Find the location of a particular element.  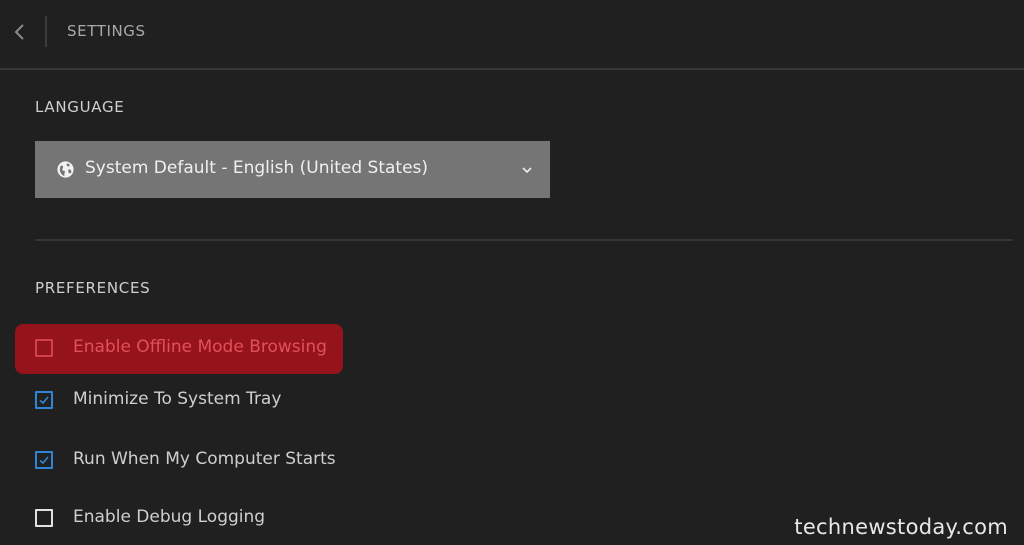

debug-logging-checkbox is located at coordinates (44, 518).